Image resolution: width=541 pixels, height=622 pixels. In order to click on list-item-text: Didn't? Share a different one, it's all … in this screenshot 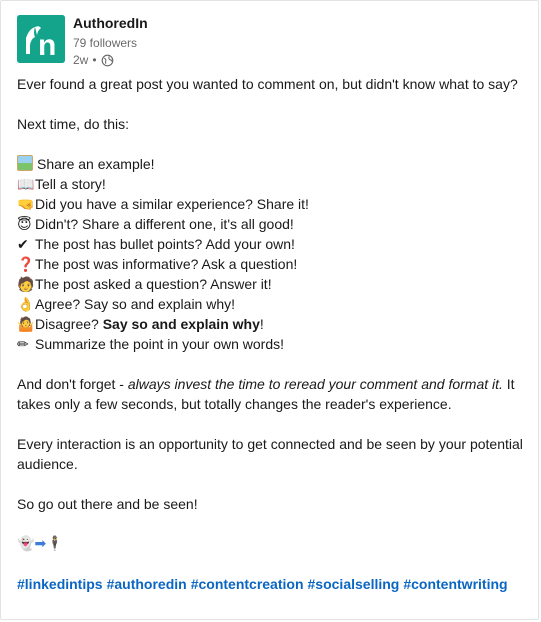, I will do `click(164, 224)`.